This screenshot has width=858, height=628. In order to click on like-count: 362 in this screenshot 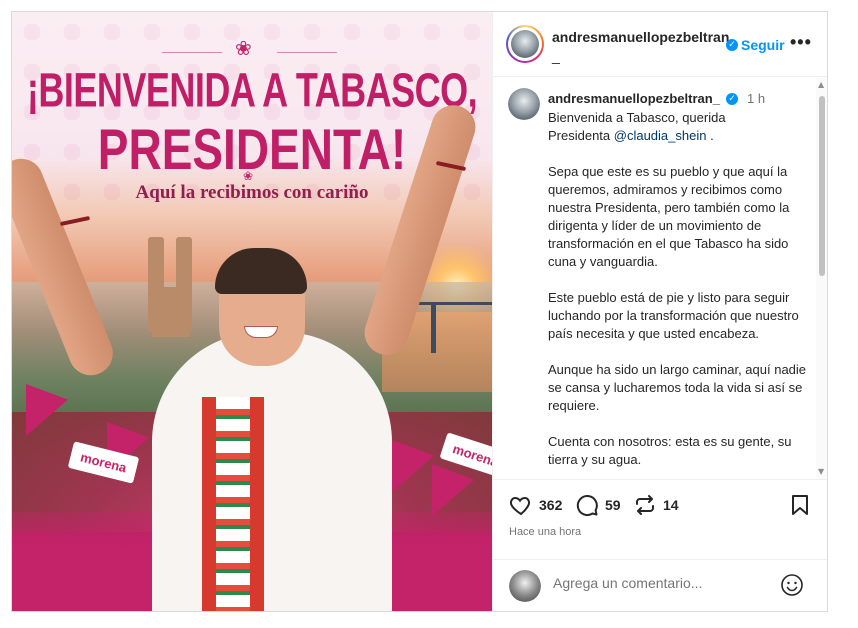, I will do `click(551, 505)`.